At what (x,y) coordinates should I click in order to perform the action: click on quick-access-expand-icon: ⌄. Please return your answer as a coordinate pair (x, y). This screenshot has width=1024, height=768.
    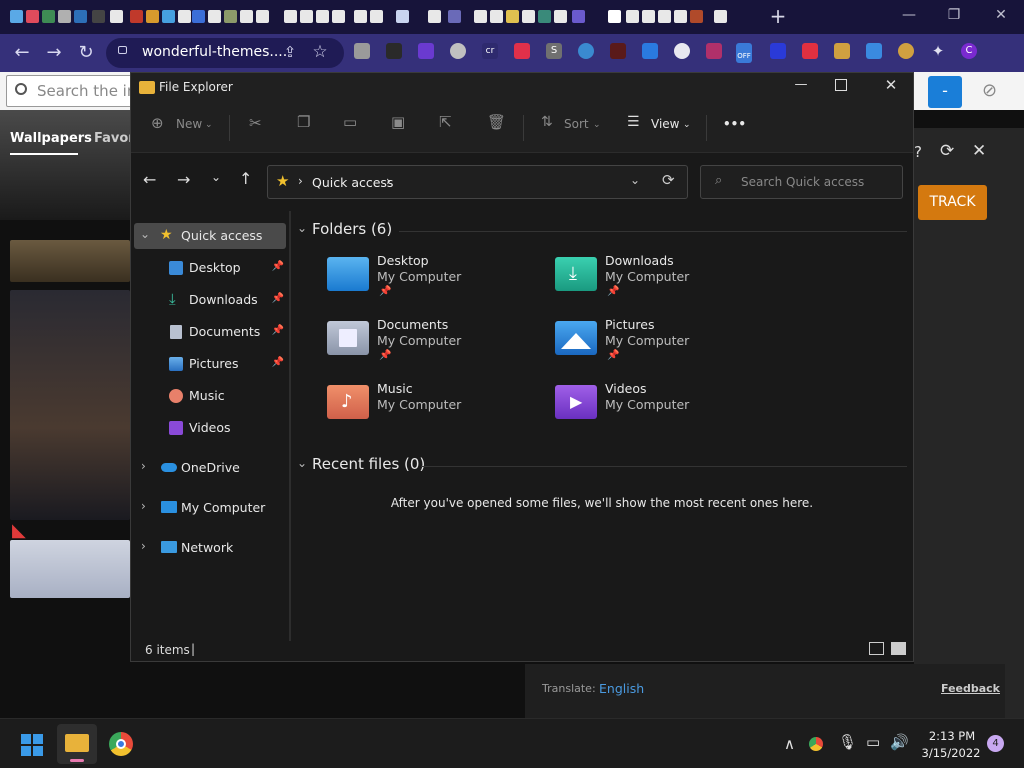
    Looking at the image, I should click on (145, 234).